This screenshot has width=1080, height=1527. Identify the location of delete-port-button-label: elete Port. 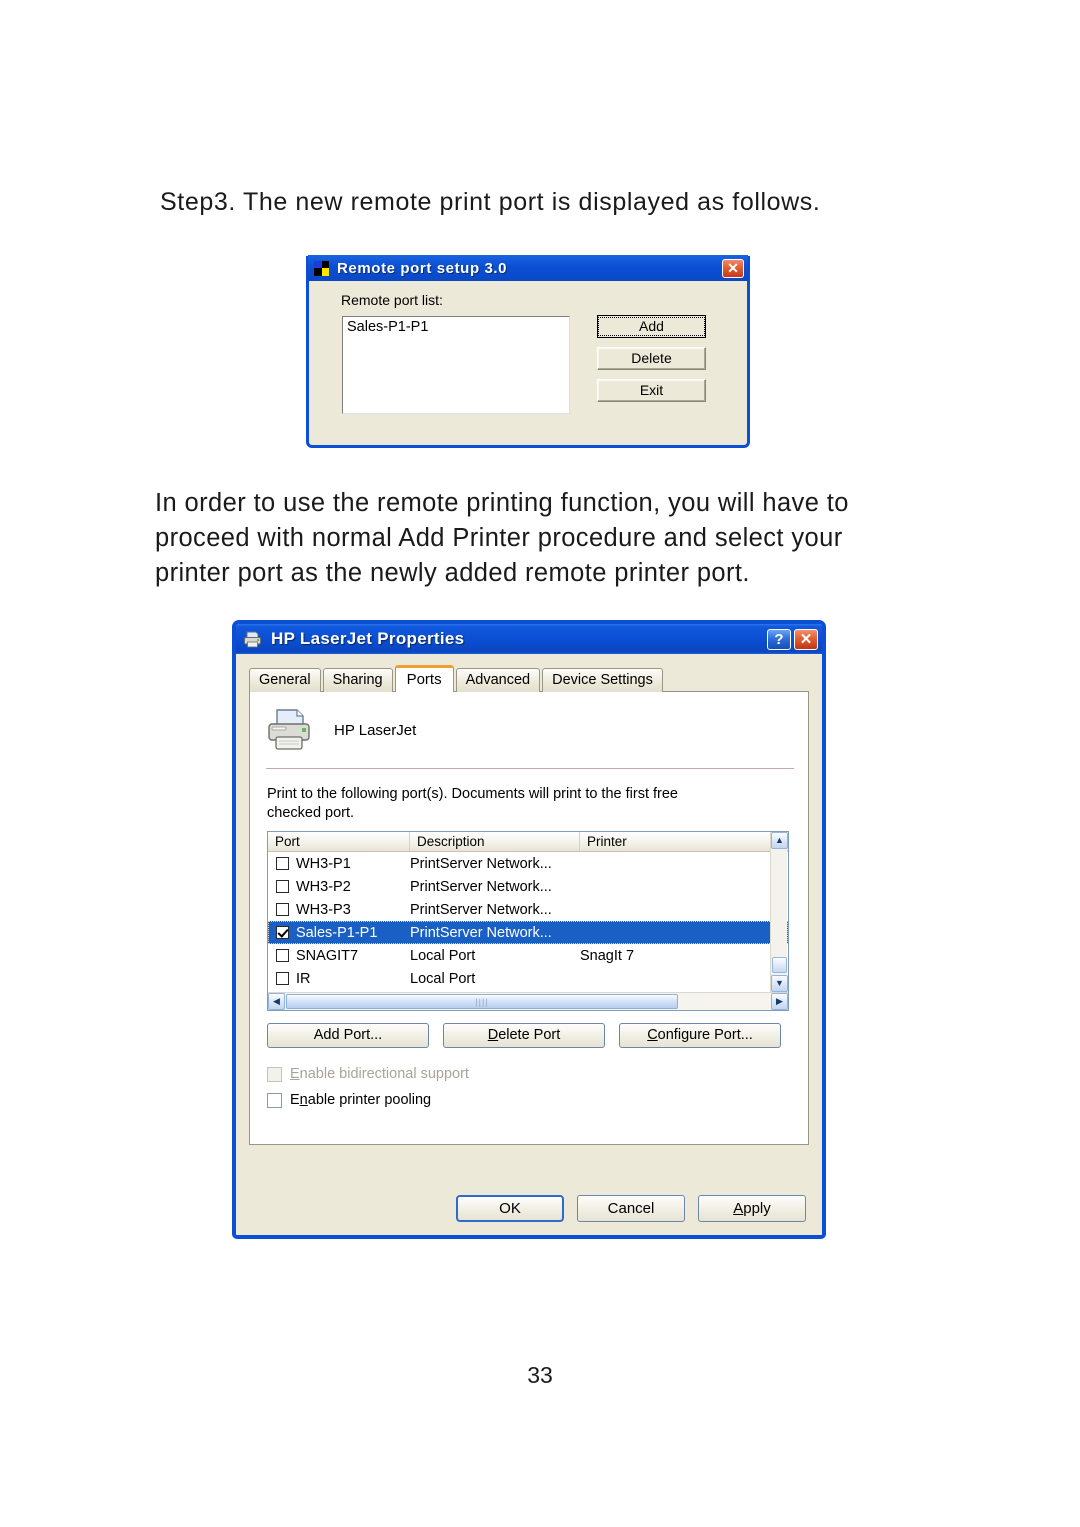
(529, 1035).